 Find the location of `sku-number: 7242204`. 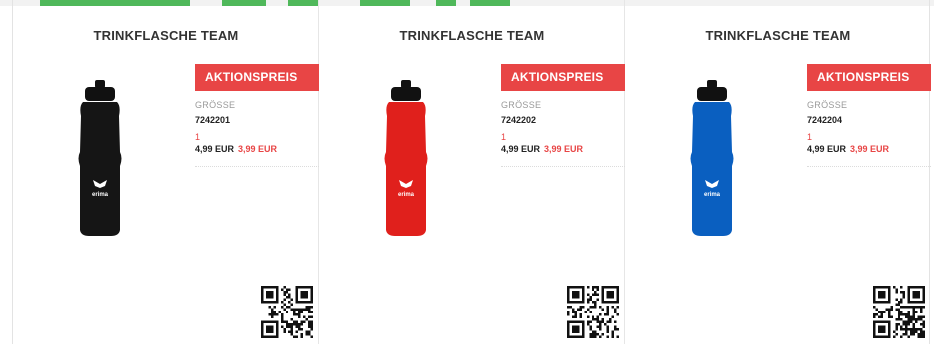

sku-number: 7242204 is located at coordinates (825, 120).